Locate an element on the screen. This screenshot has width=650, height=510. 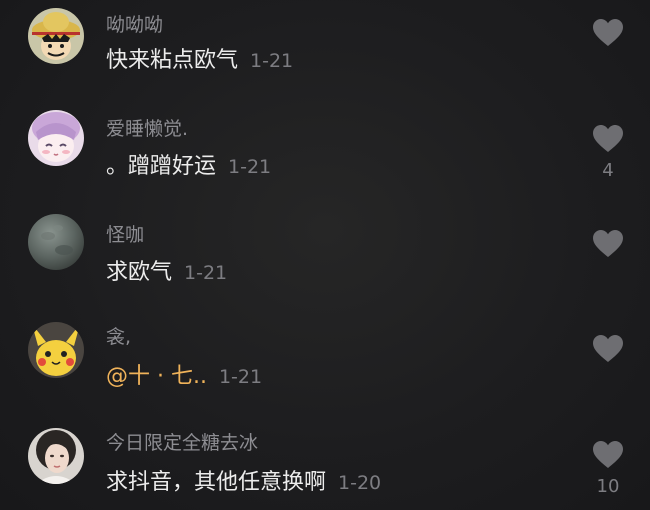
gray-planet-avatar is located at coordinates (56, 242).